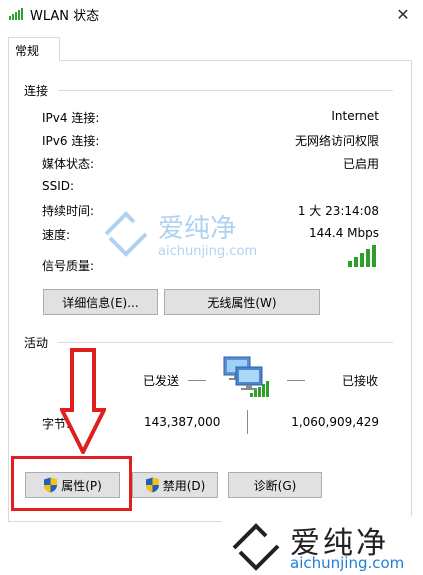 The height and width of the screenshot is (575, 423). I want to click on wireless-properties-button: 无线属性(W), so click(242, 302).